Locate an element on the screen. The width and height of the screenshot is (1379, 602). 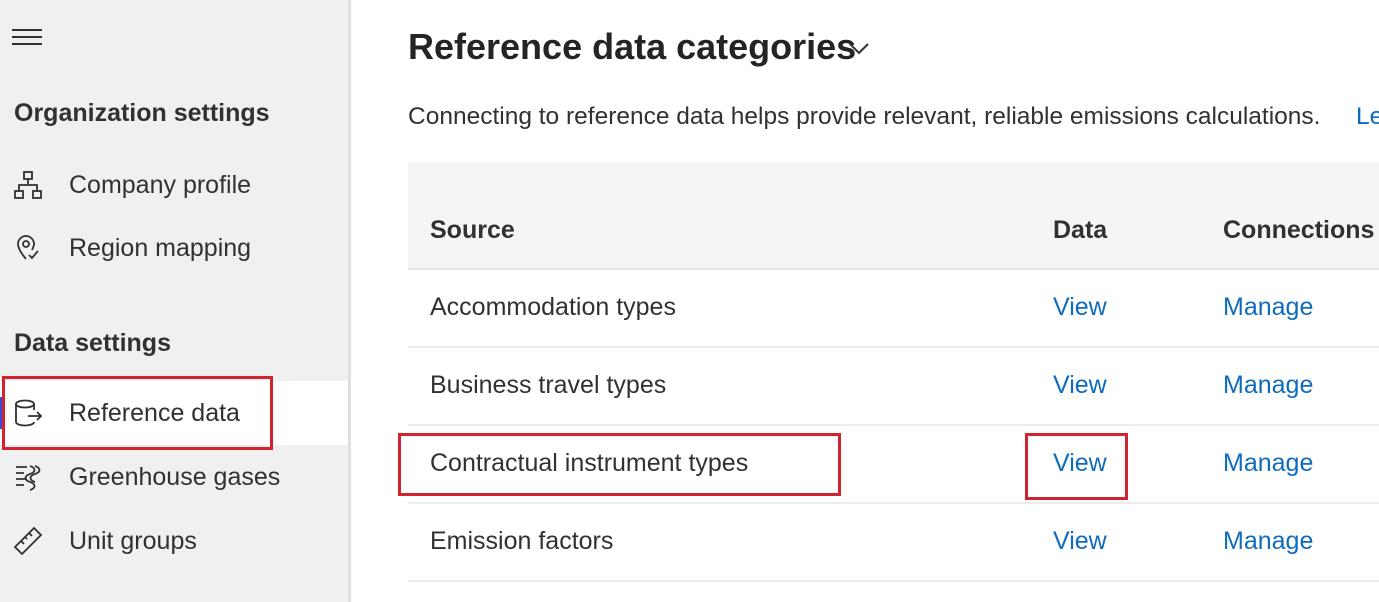
hamburger-menu-icon is located at coordinates (27, 37).